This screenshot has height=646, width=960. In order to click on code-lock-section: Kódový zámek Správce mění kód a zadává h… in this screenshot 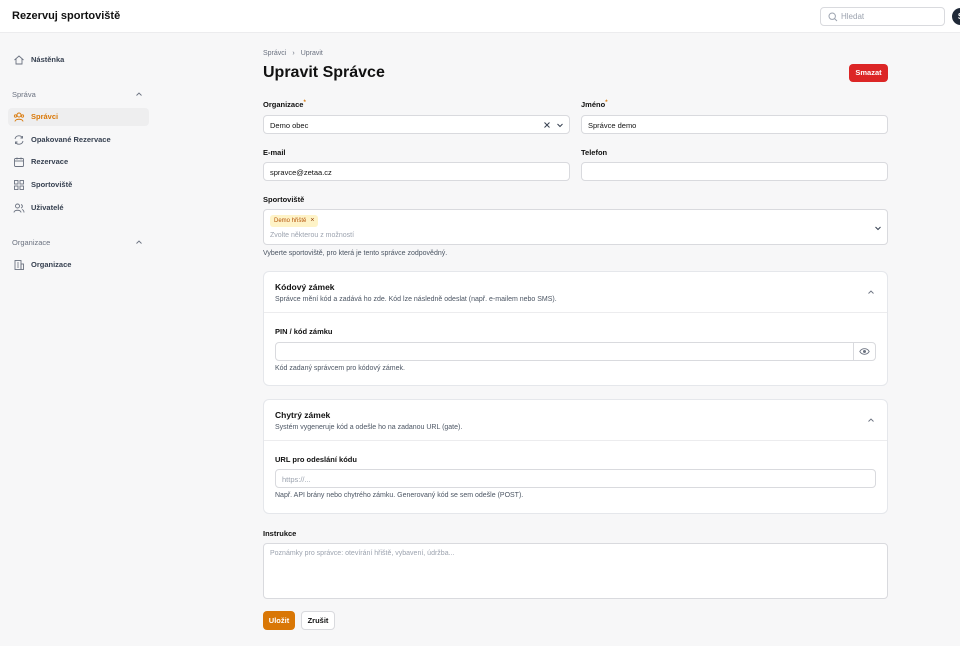, I will do `click(575, 328)`.